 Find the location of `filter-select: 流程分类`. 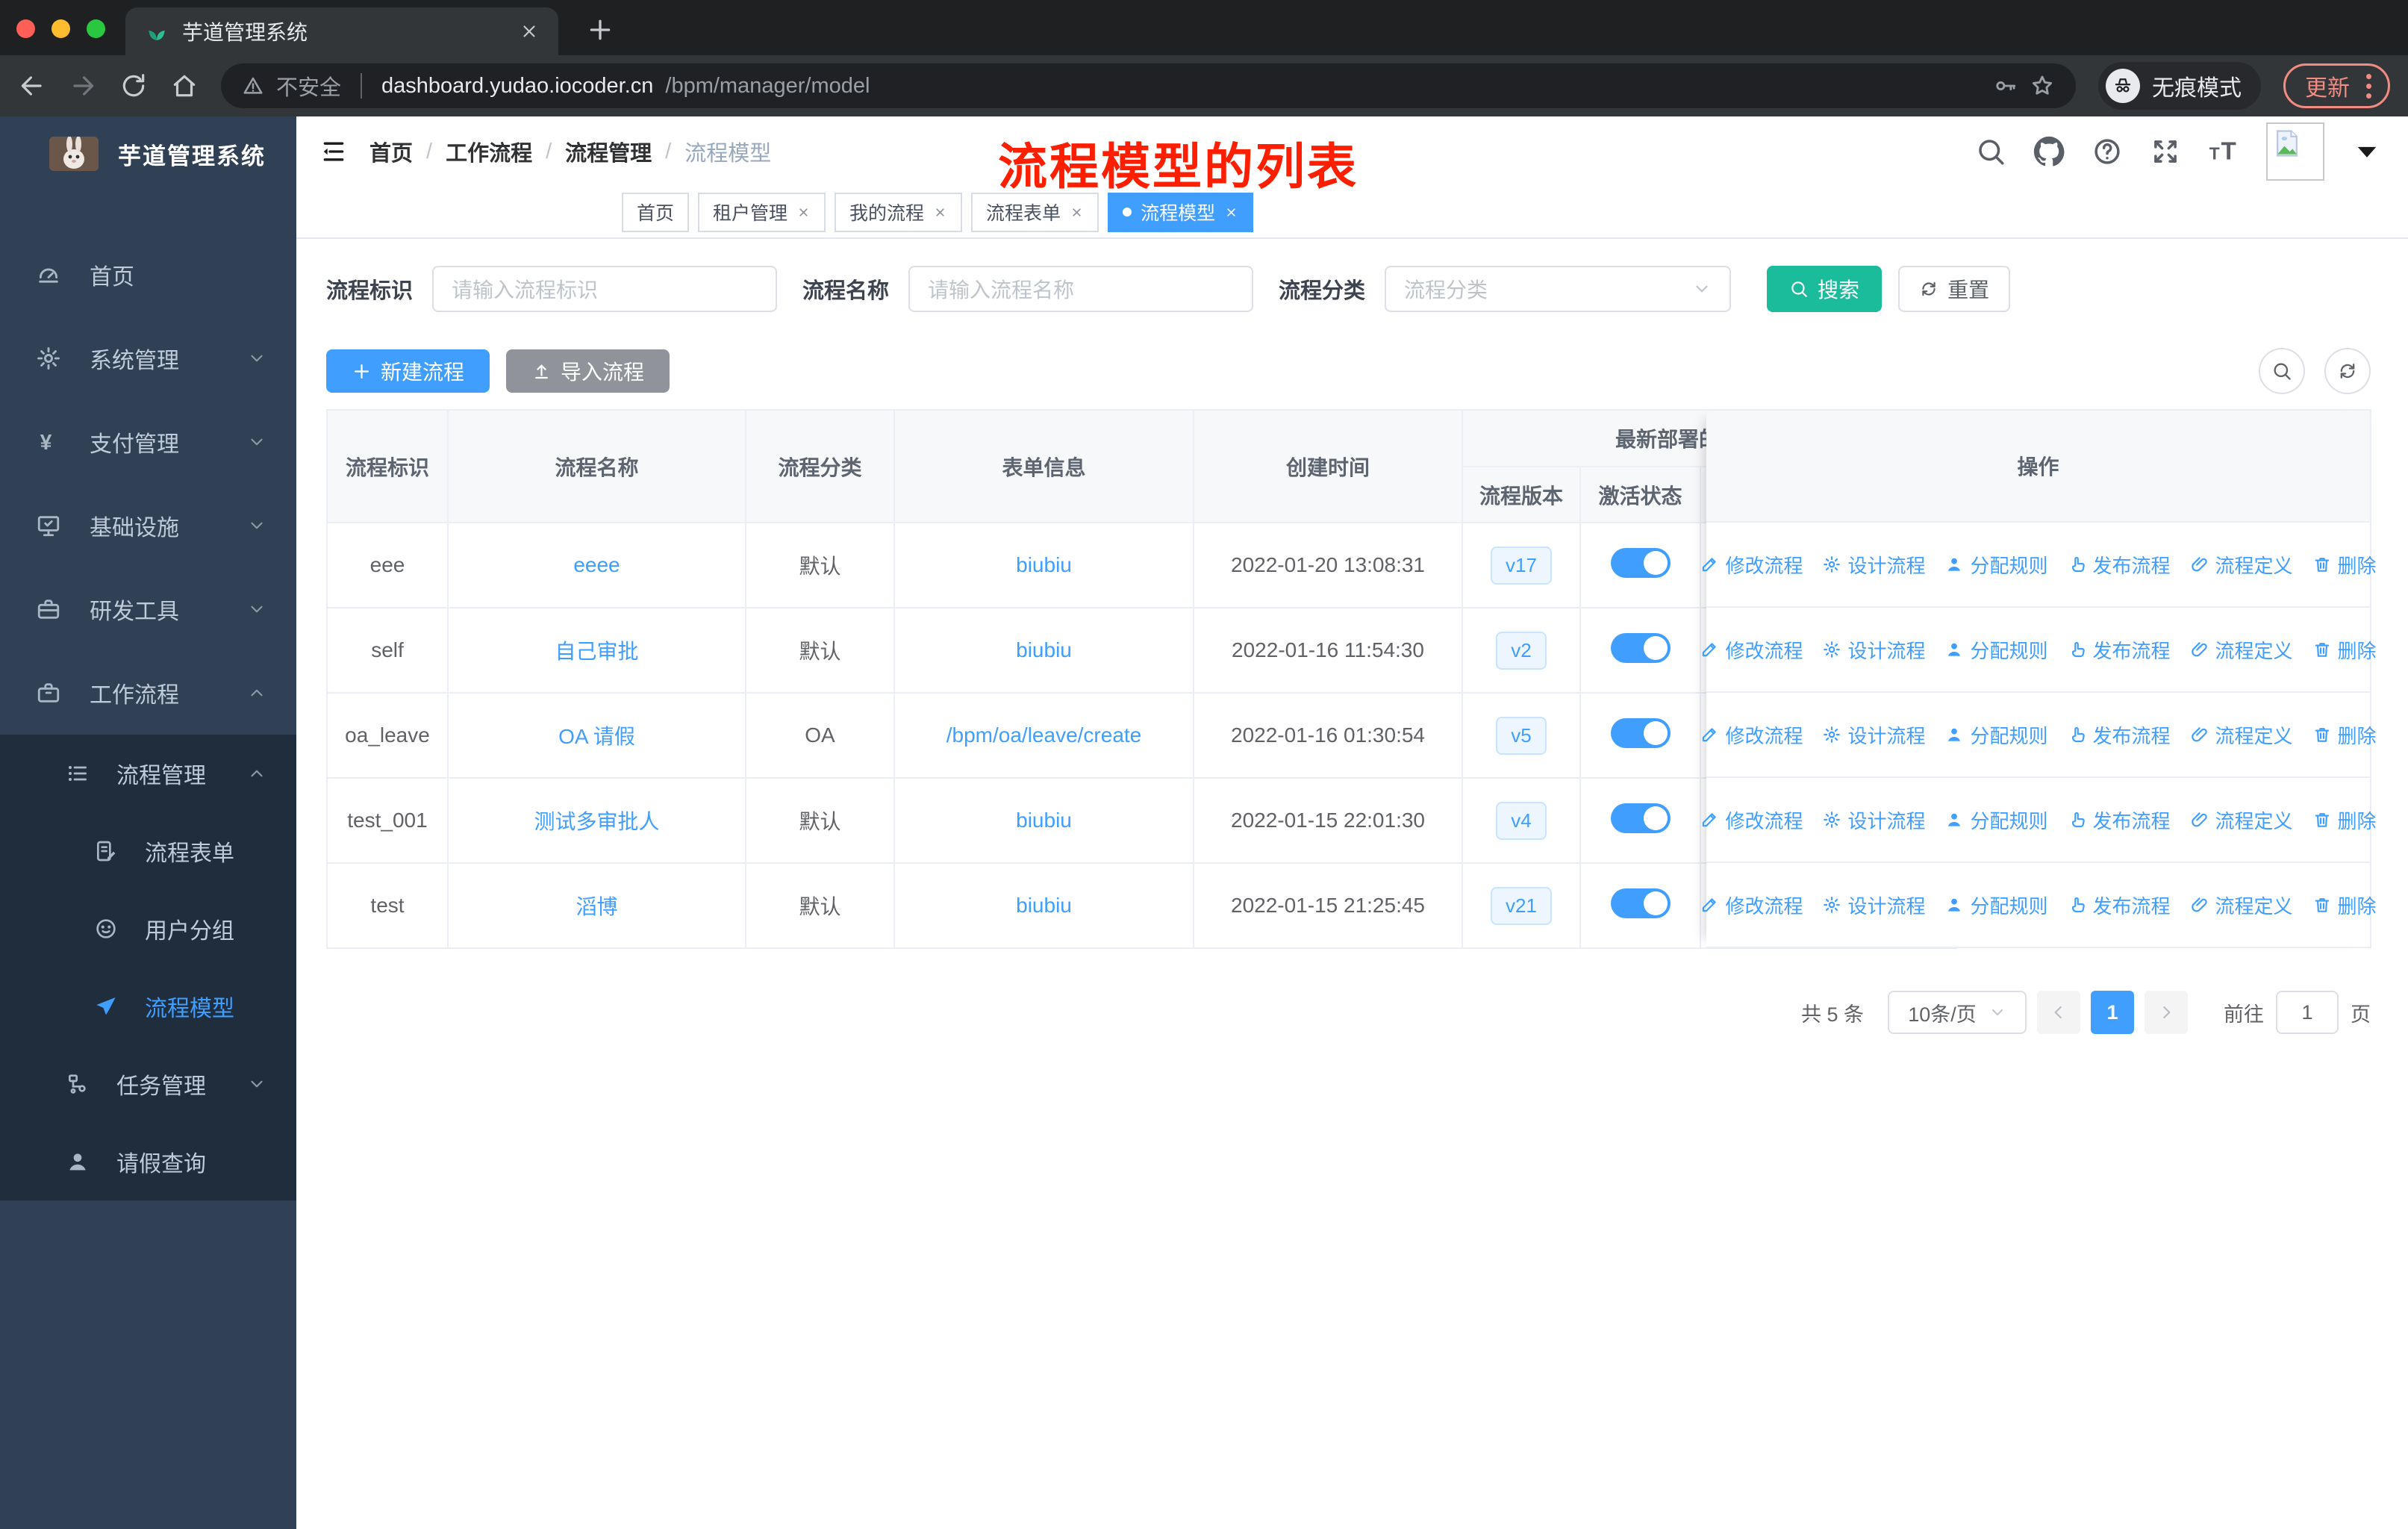

filter-select: 流程分类 is located at coordinates (1558, 289).